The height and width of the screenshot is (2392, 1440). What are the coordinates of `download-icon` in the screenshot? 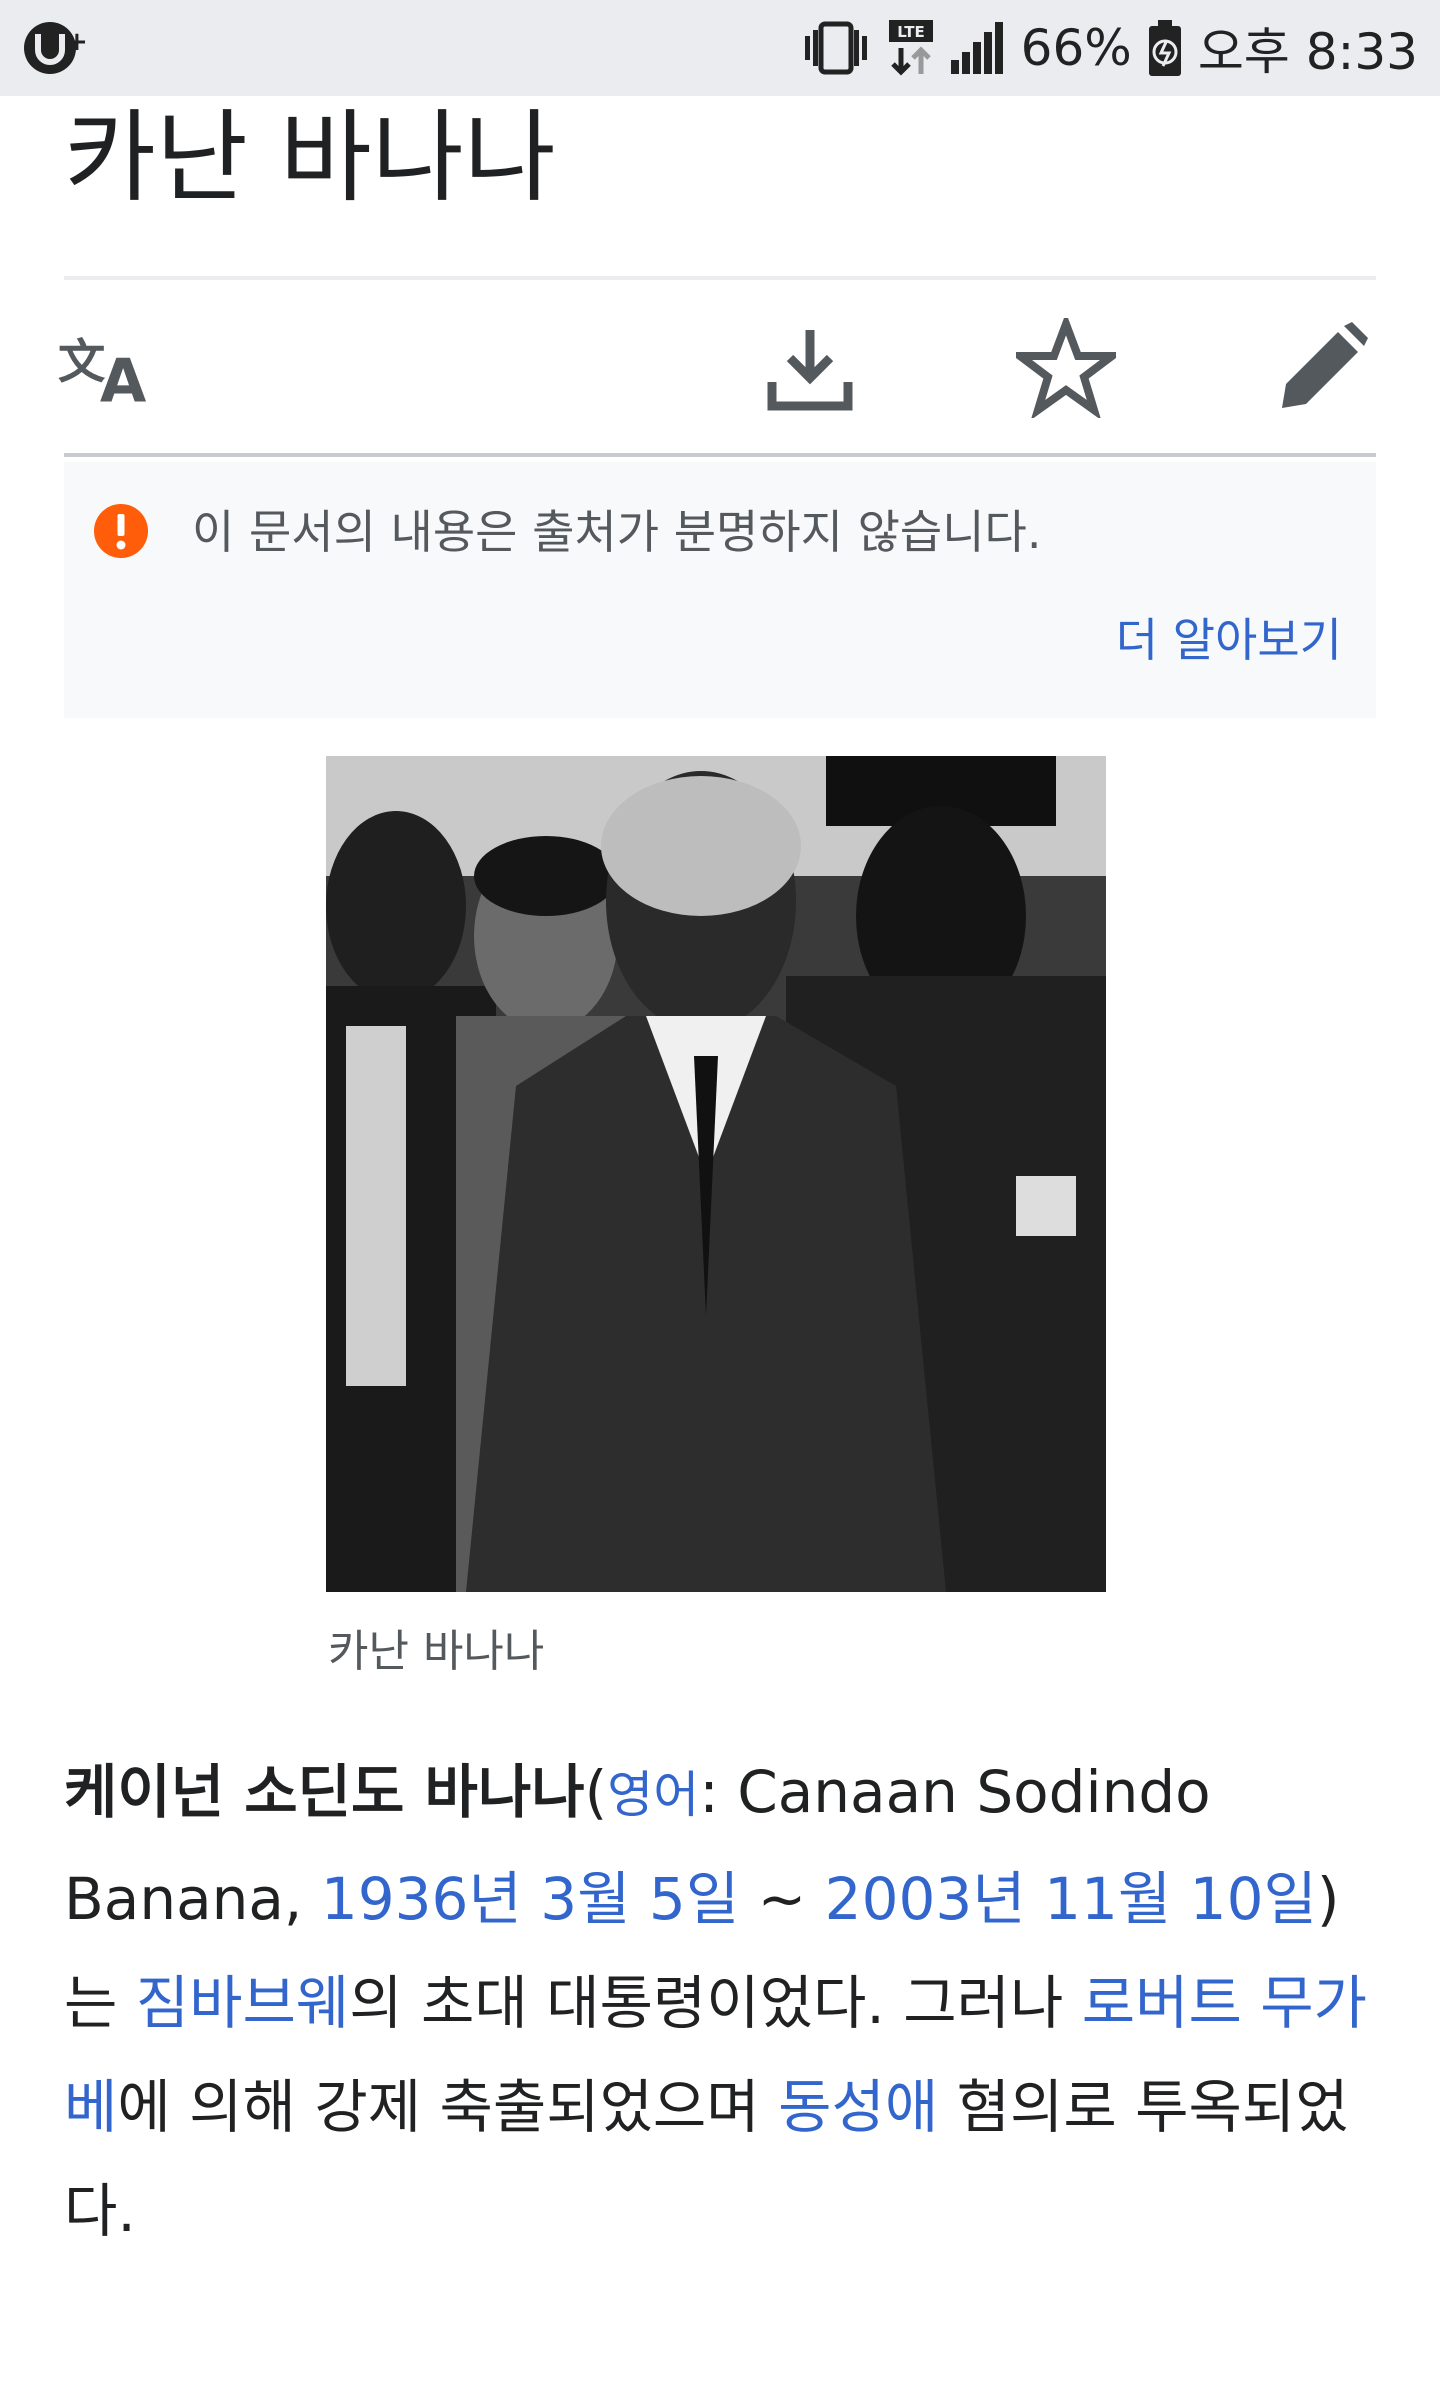 It's located at (810, 370).